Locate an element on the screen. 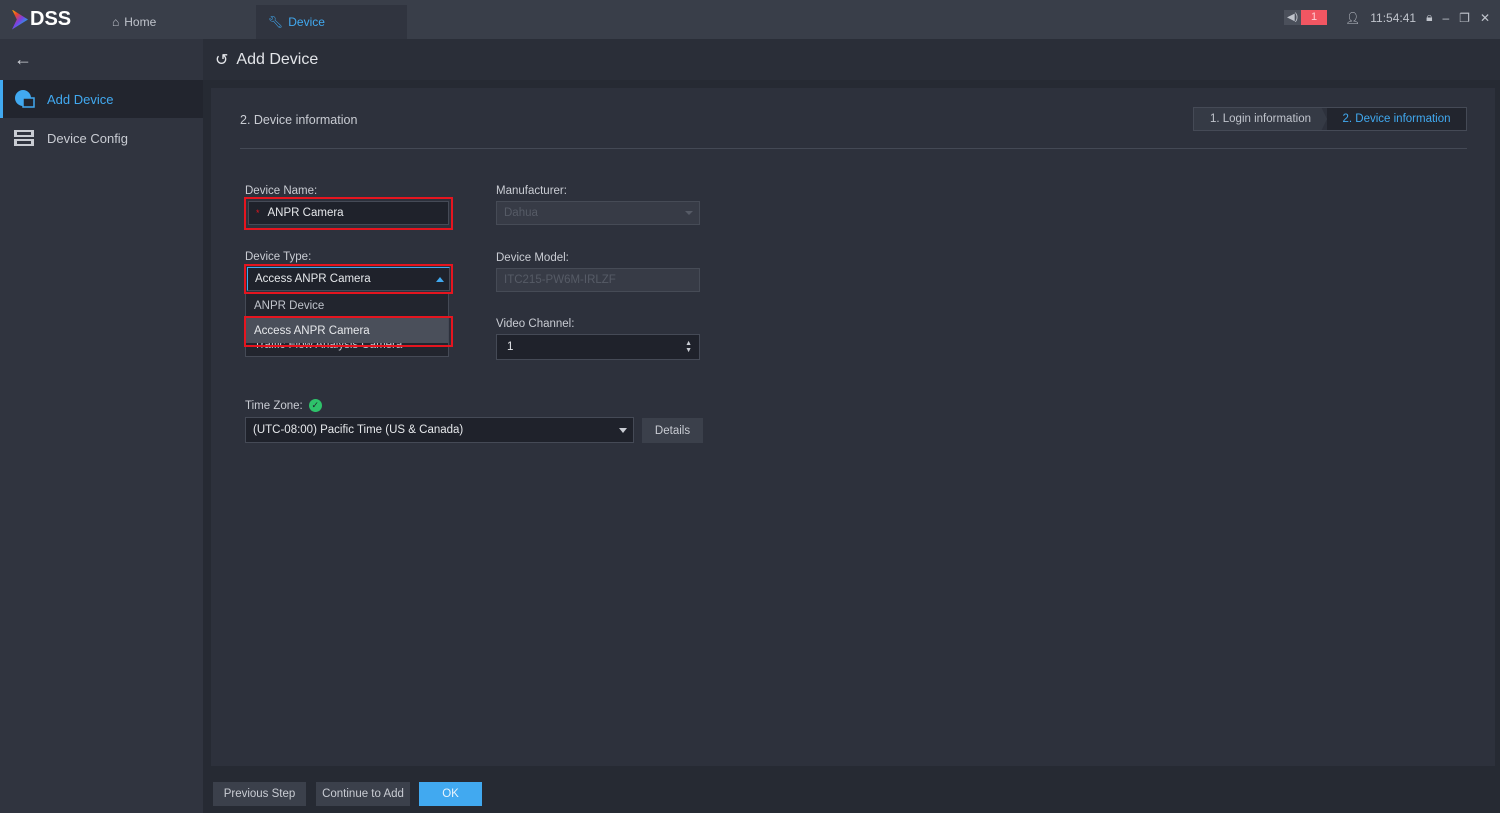 The width and height of the screenshot is (1500, 813). sidebar-item-add-device: Add Device is located at coordinates (101, 99).